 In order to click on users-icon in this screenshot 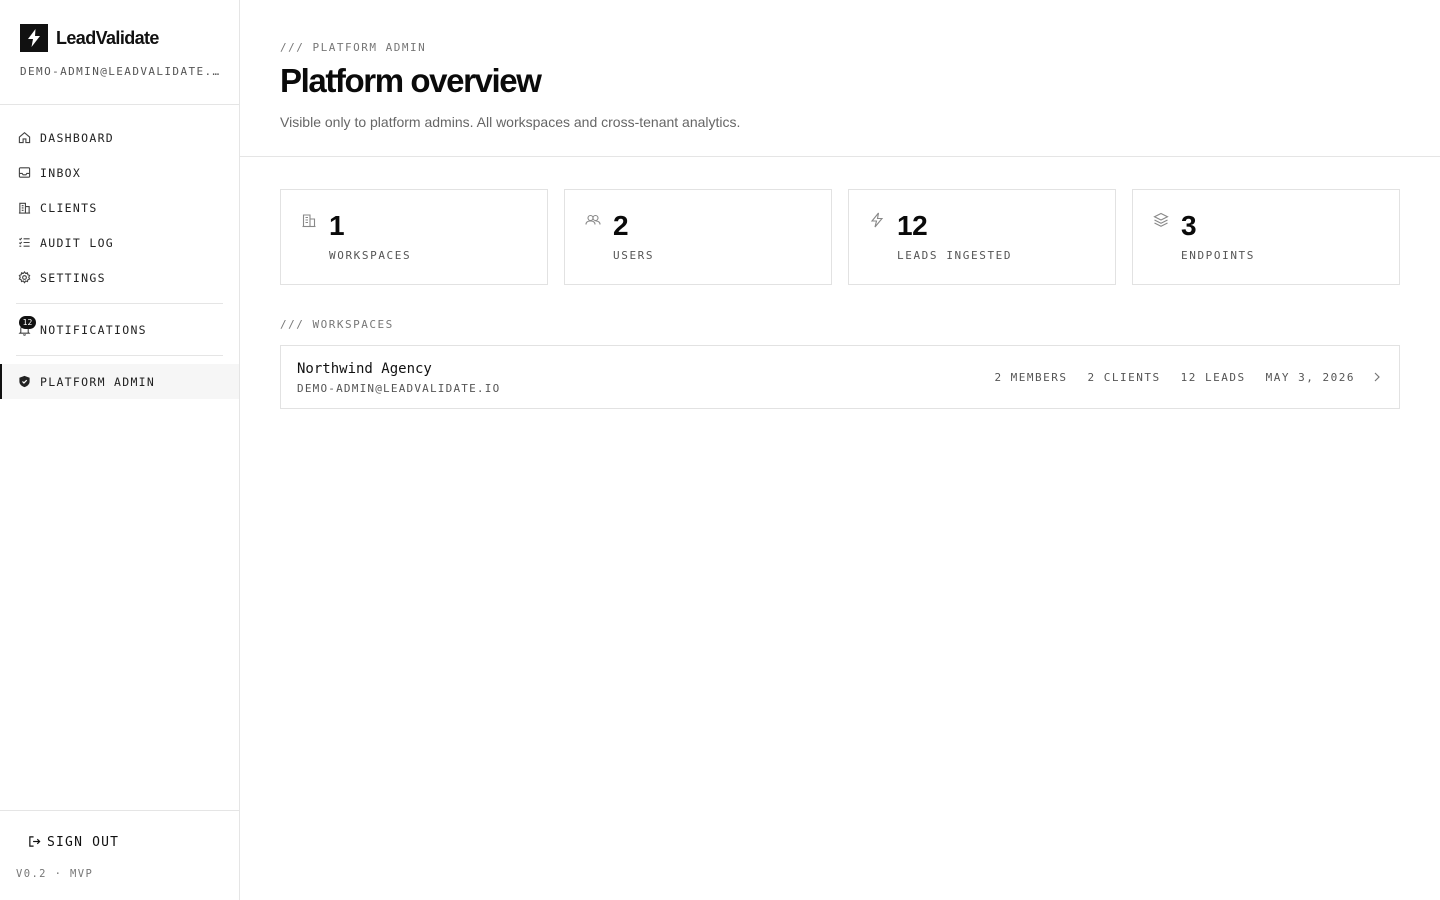, I will do `click(593, 220)`.